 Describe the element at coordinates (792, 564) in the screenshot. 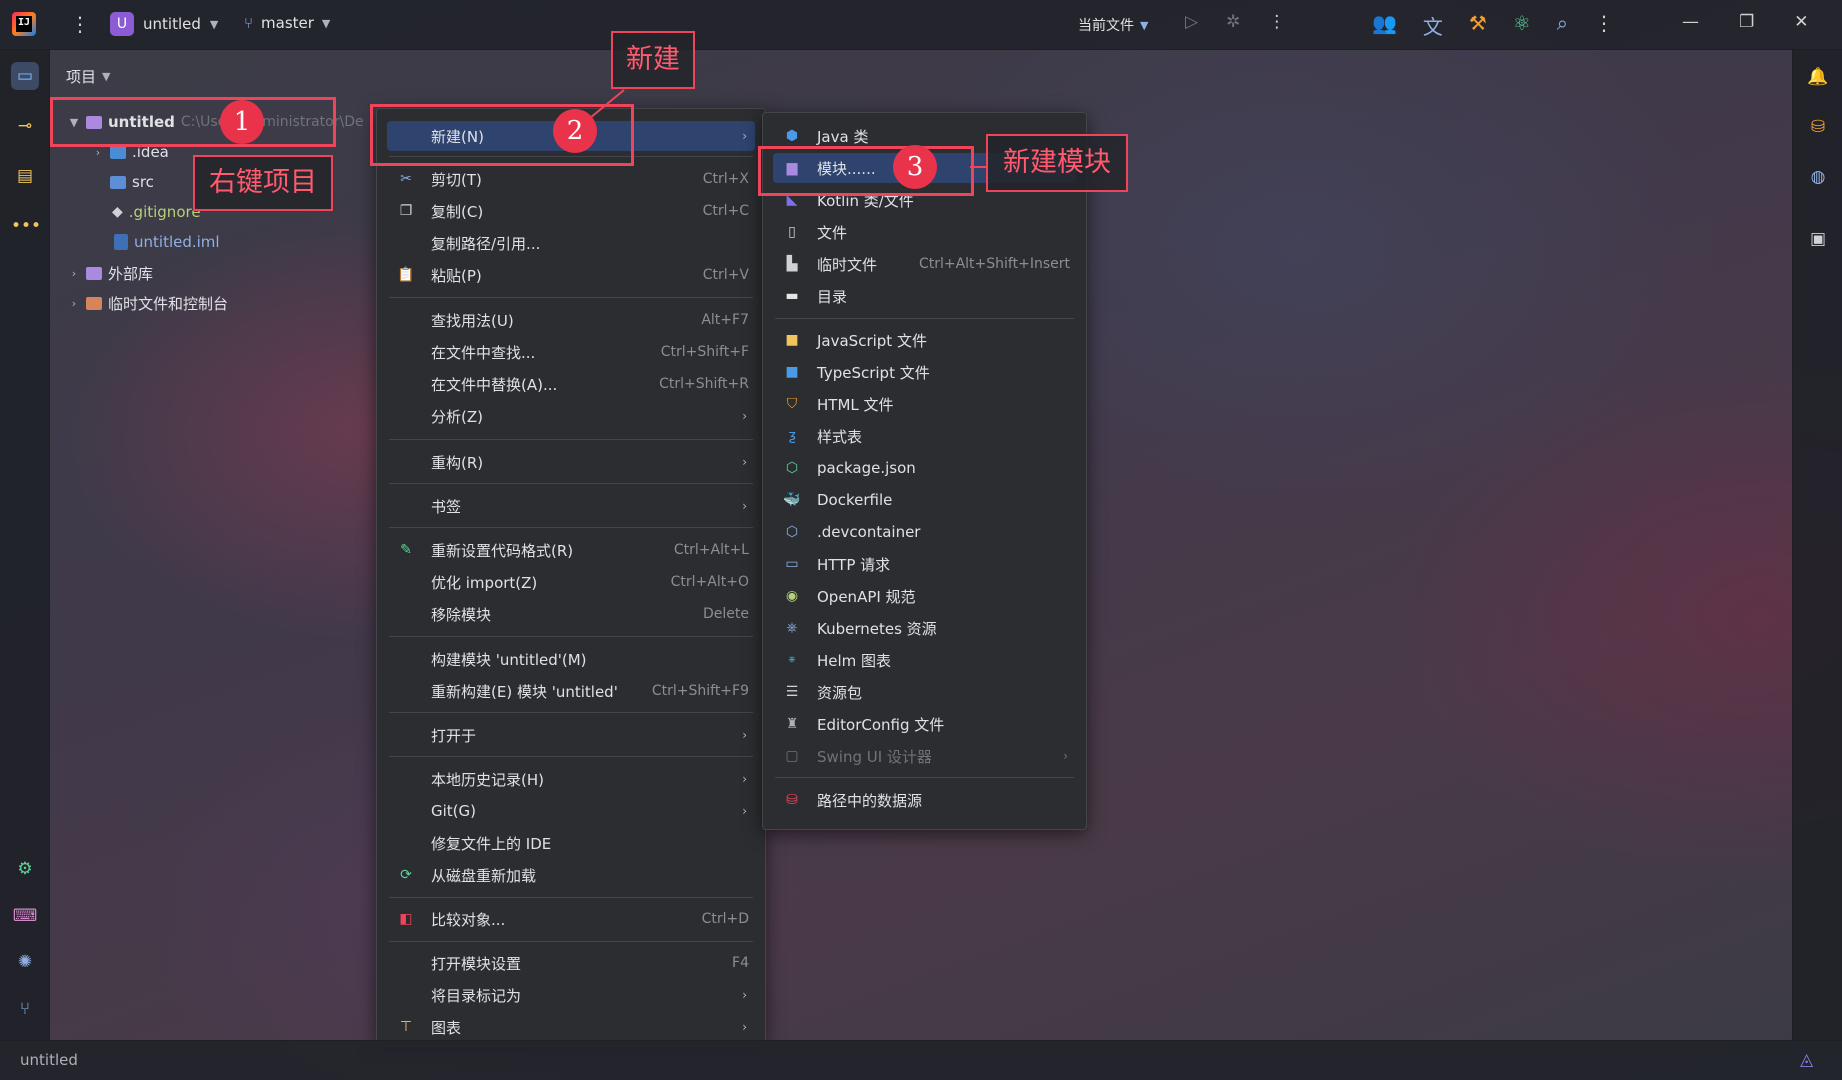

I see `api-icon: ▭` at that location.